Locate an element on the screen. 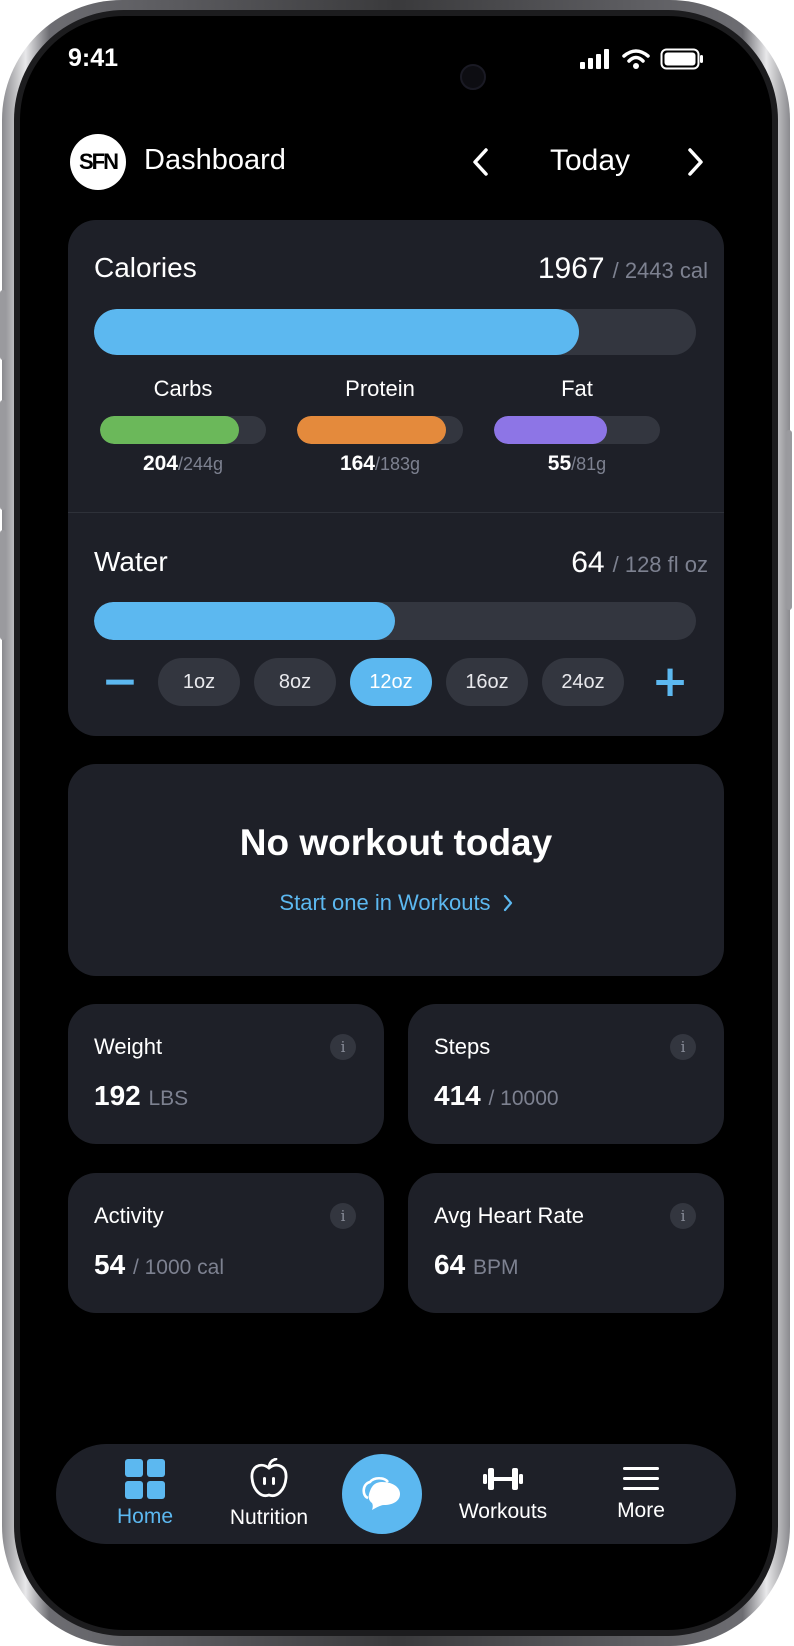  wifi-icon is located at coordinates (636, 59).